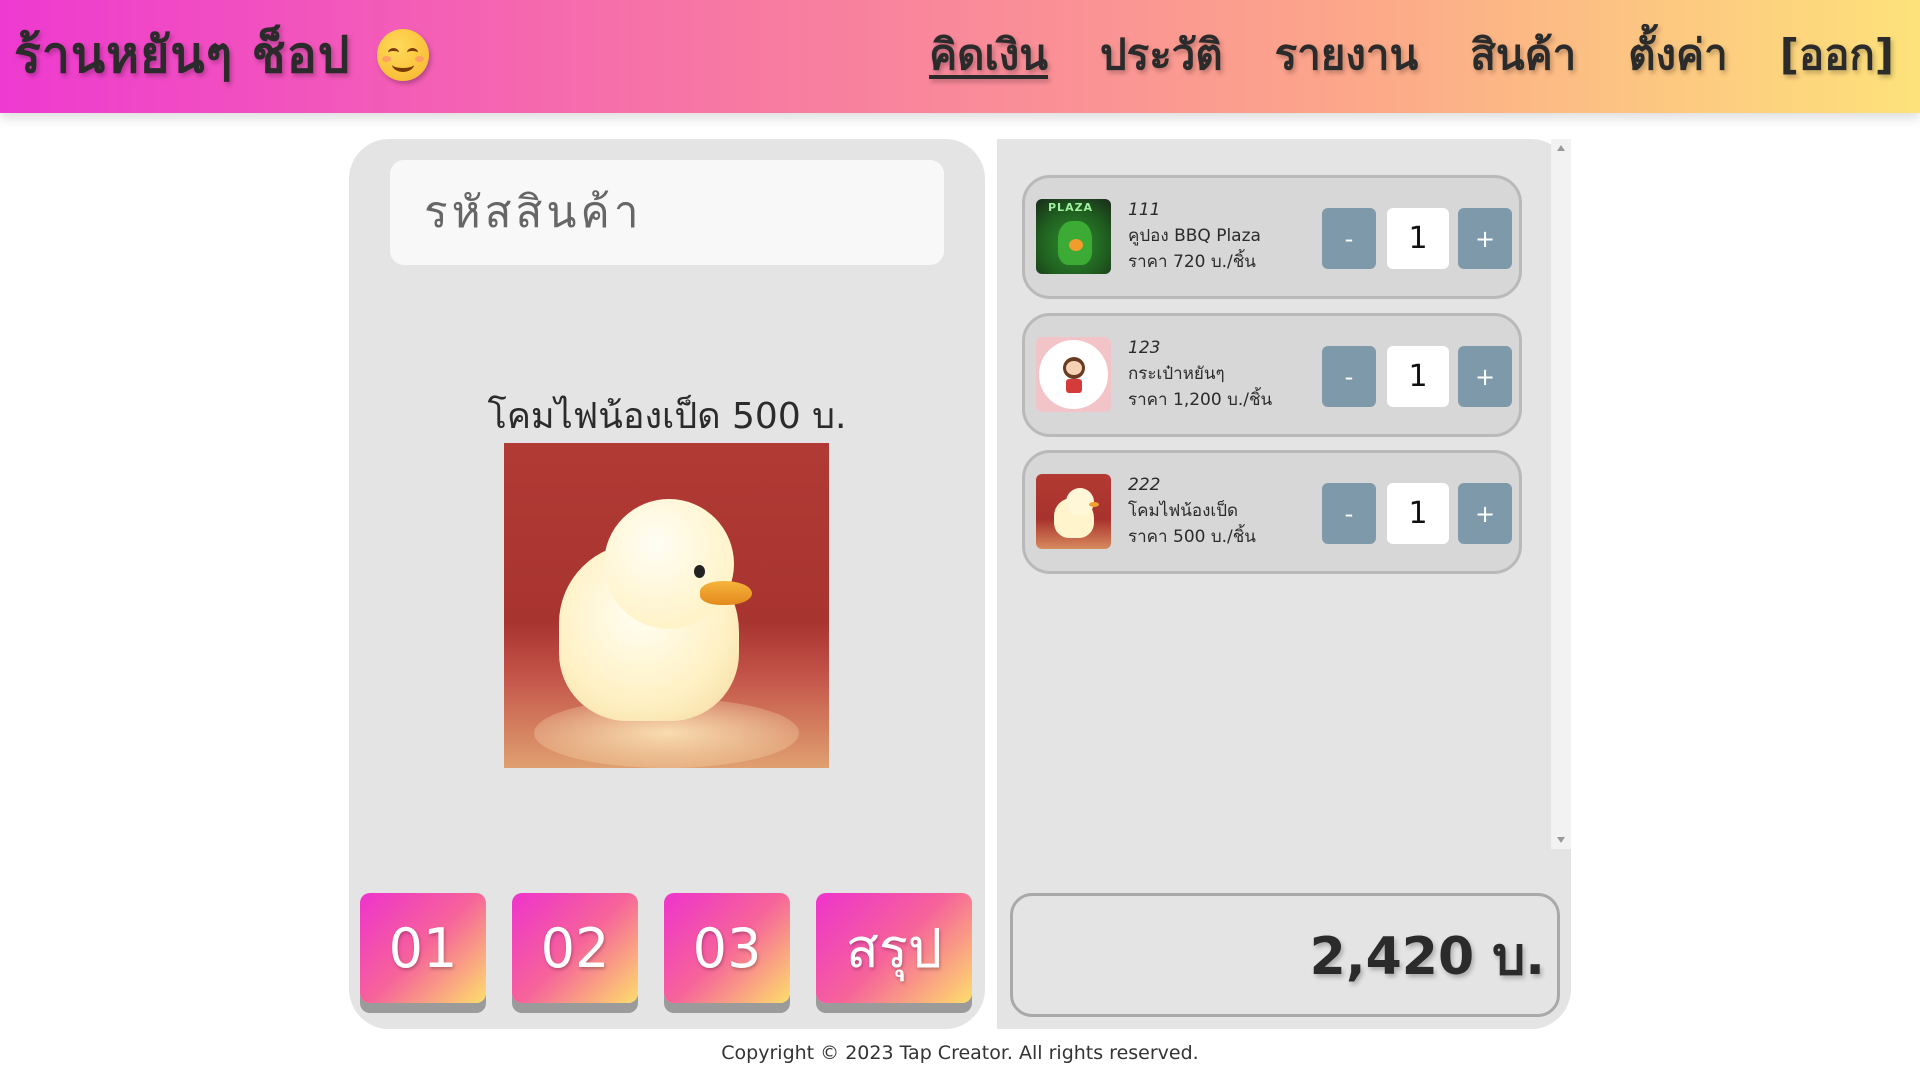  I want to click on nav-settings: ตั้งค่า, so click(1677, 55).